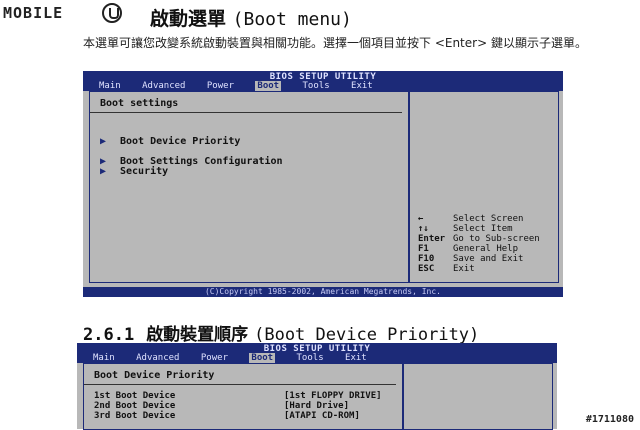  Describe the element at coordinates (421, 219) in the screenshot. I see `left-arrow-icon: ←` at that location.